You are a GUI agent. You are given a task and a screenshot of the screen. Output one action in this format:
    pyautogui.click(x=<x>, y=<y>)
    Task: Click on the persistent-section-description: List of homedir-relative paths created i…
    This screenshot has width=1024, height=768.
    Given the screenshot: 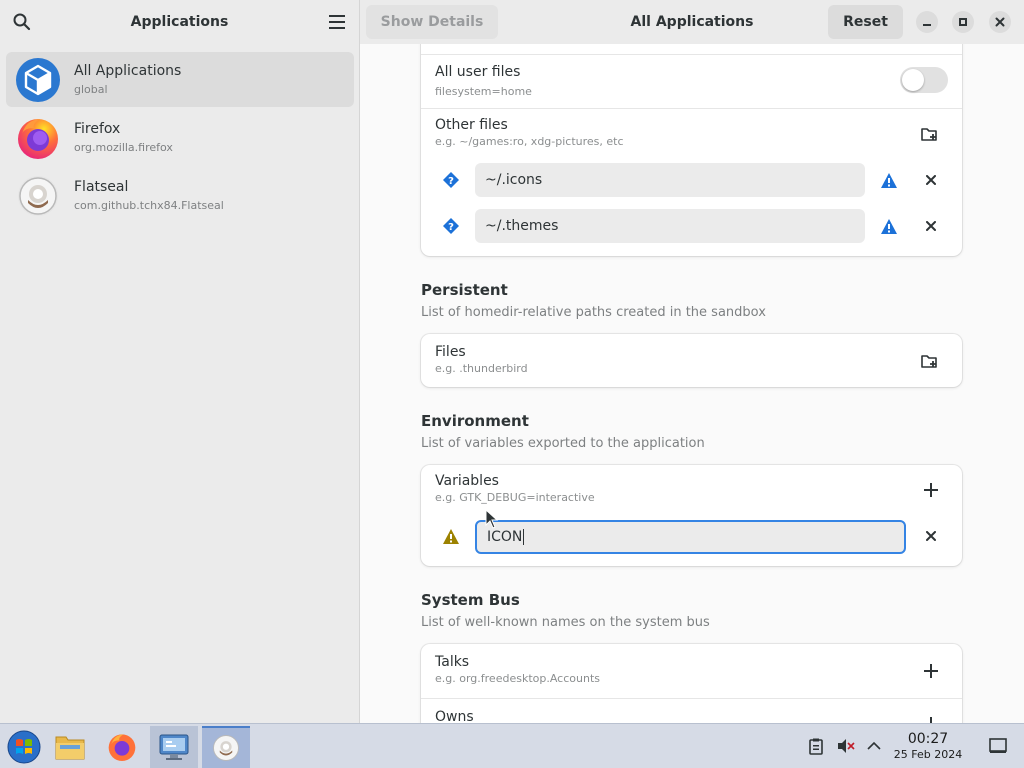 What is the action you would take?
    pyautogui.click(x=593, y=312)
    